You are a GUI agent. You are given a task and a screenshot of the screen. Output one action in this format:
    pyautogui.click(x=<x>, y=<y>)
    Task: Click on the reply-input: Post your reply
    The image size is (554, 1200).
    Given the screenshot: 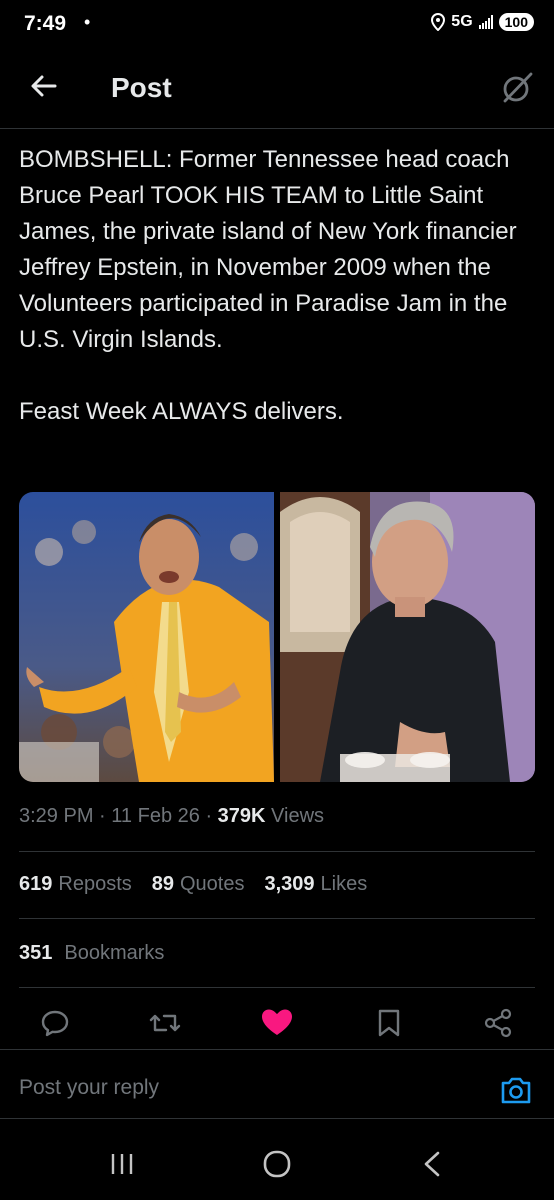 What is the action you would take?
    pyautogui.click(x=89, y=1088)
    